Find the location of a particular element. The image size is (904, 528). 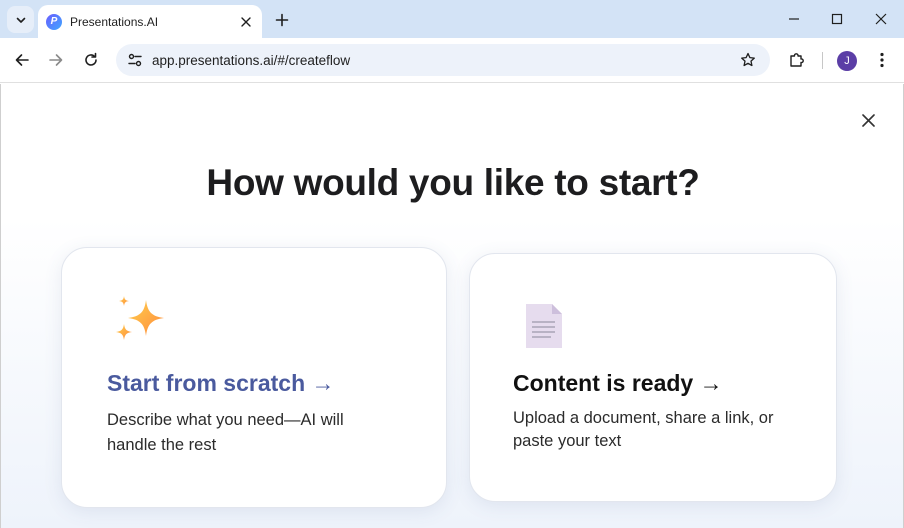

chevron-down-icon is located at coordinates (20, 20).